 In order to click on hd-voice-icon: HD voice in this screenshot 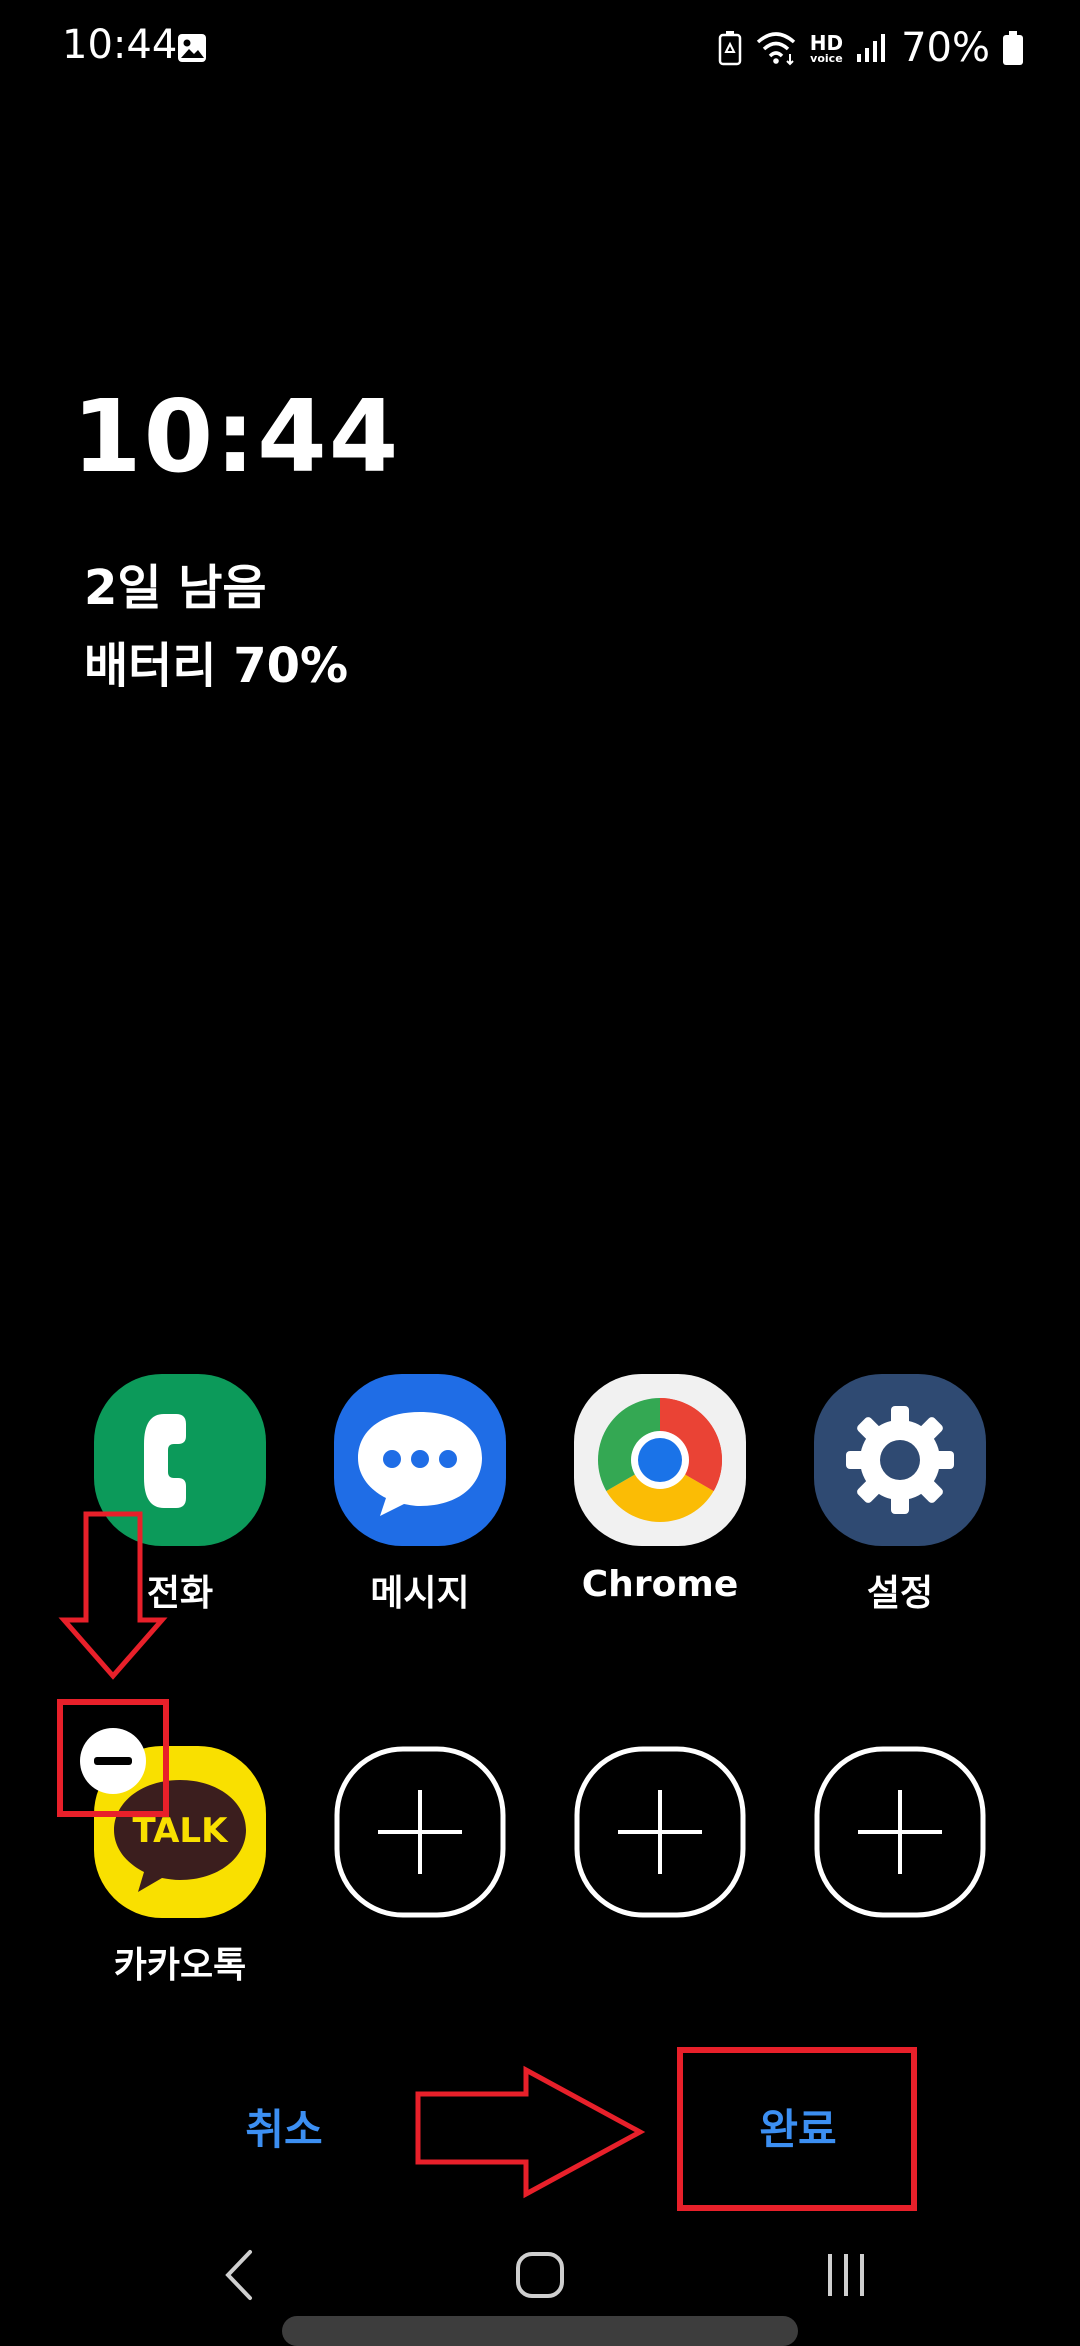, I will do `click(826, 48)`.